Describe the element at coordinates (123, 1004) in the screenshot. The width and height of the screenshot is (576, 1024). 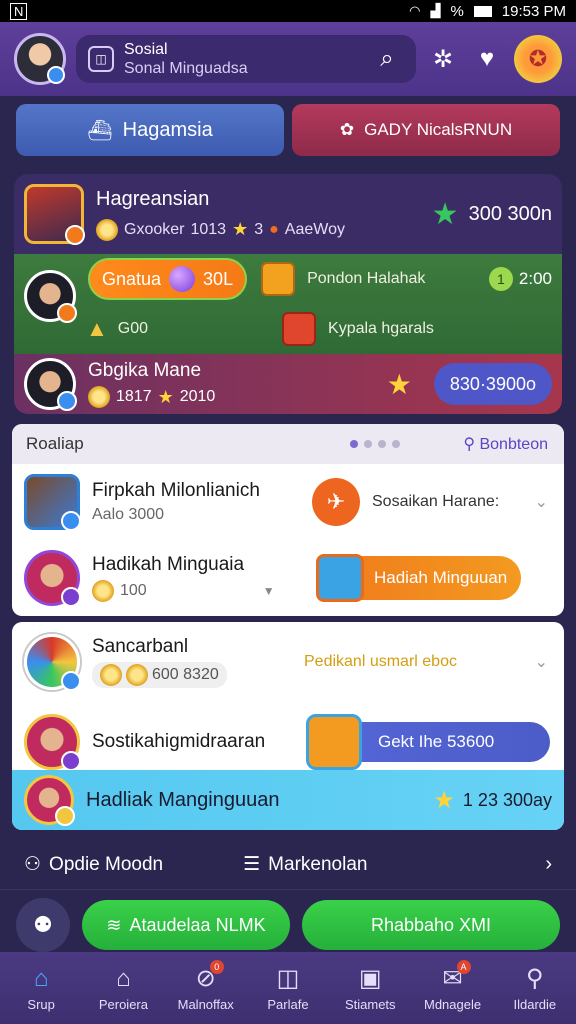
I see `nav-label: Peroiera` at that location.